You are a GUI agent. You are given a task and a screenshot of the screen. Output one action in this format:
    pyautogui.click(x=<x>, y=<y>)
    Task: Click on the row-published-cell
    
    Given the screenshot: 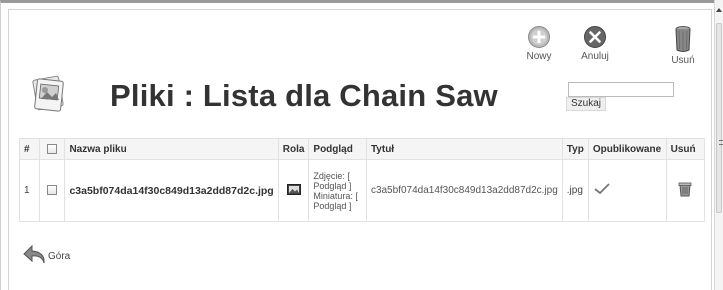 What is the action you would take?
    pyautogui.click(x=627, y=190)
    